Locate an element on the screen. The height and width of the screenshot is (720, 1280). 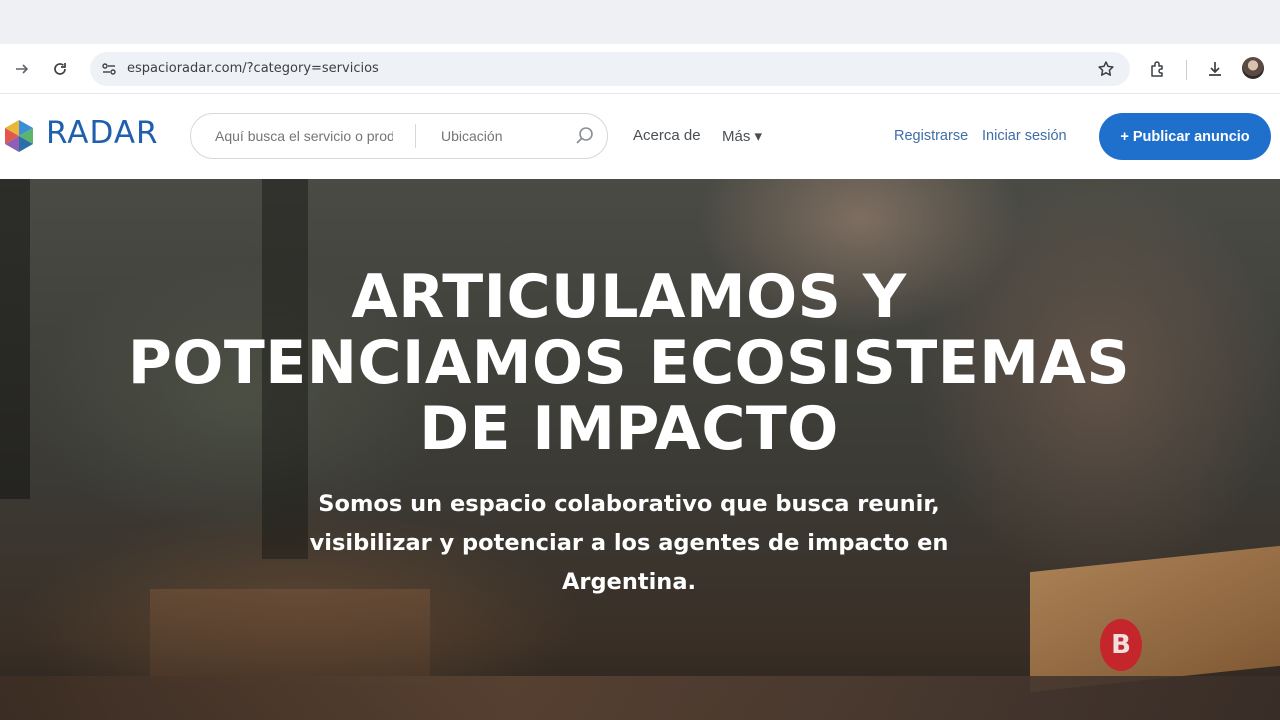
hero-bottom-band is located at coordinates (640, 698).